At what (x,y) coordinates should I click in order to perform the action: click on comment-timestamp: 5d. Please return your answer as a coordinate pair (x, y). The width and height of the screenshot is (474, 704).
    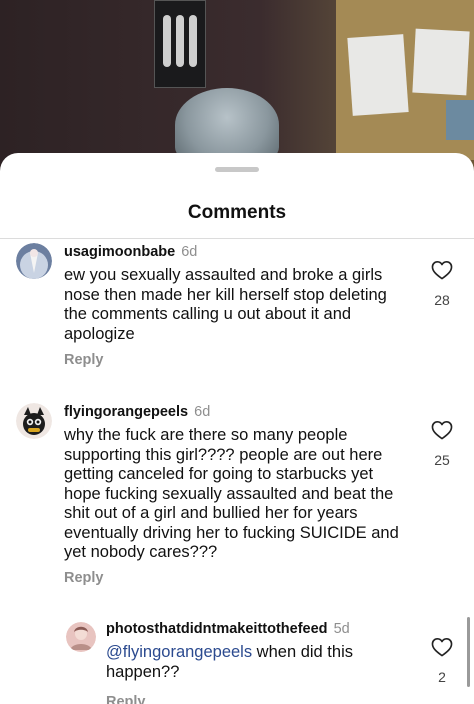
    Looking at the image, I should click on (341, 629).